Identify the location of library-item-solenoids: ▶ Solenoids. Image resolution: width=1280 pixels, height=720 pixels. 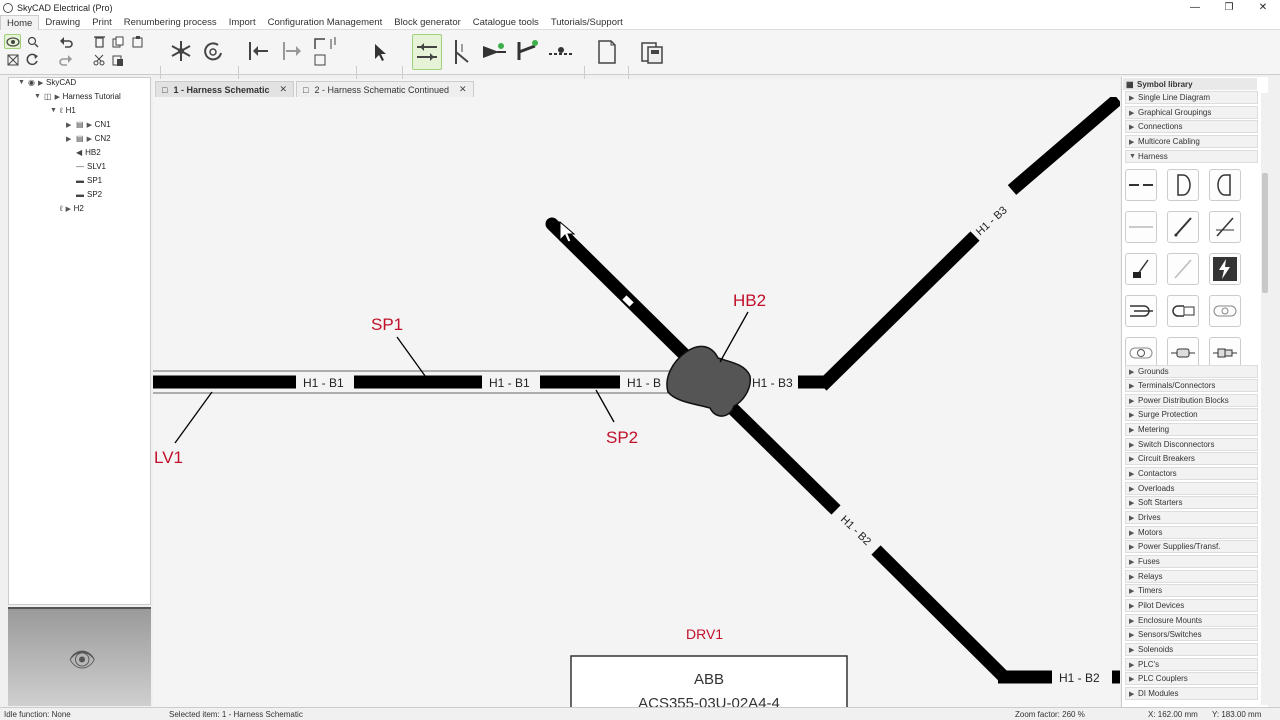
(1191, 649).